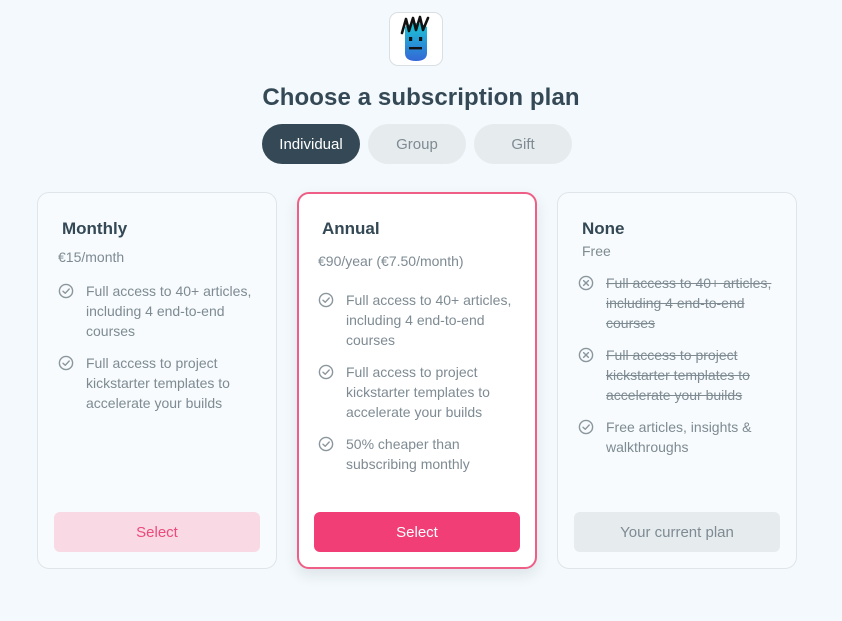  I want to click on feature-item: Free articles, insights & walkthroughs, so click(682, 437).